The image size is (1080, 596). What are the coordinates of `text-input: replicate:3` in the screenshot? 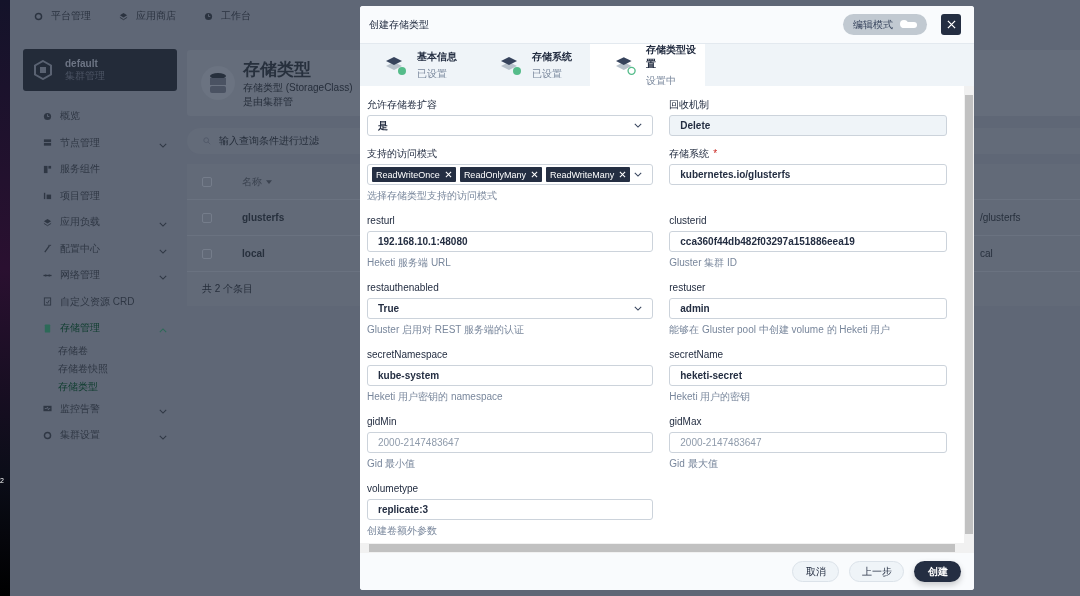 It's located at (510, 509).